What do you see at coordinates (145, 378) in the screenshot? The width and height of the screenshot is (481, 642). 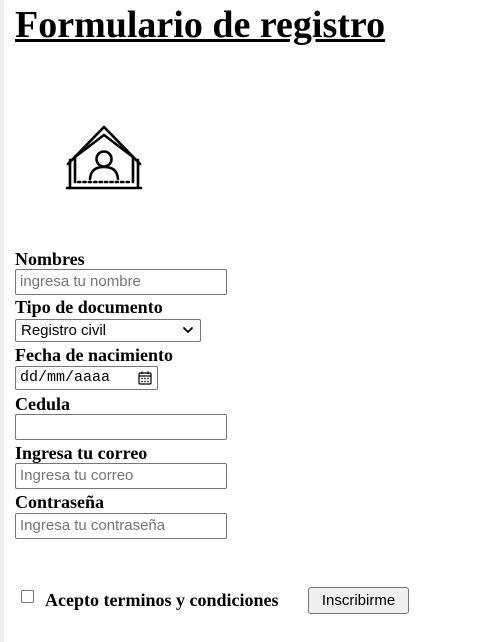 I see `calendar-icon` at bounding box center [145, 378].